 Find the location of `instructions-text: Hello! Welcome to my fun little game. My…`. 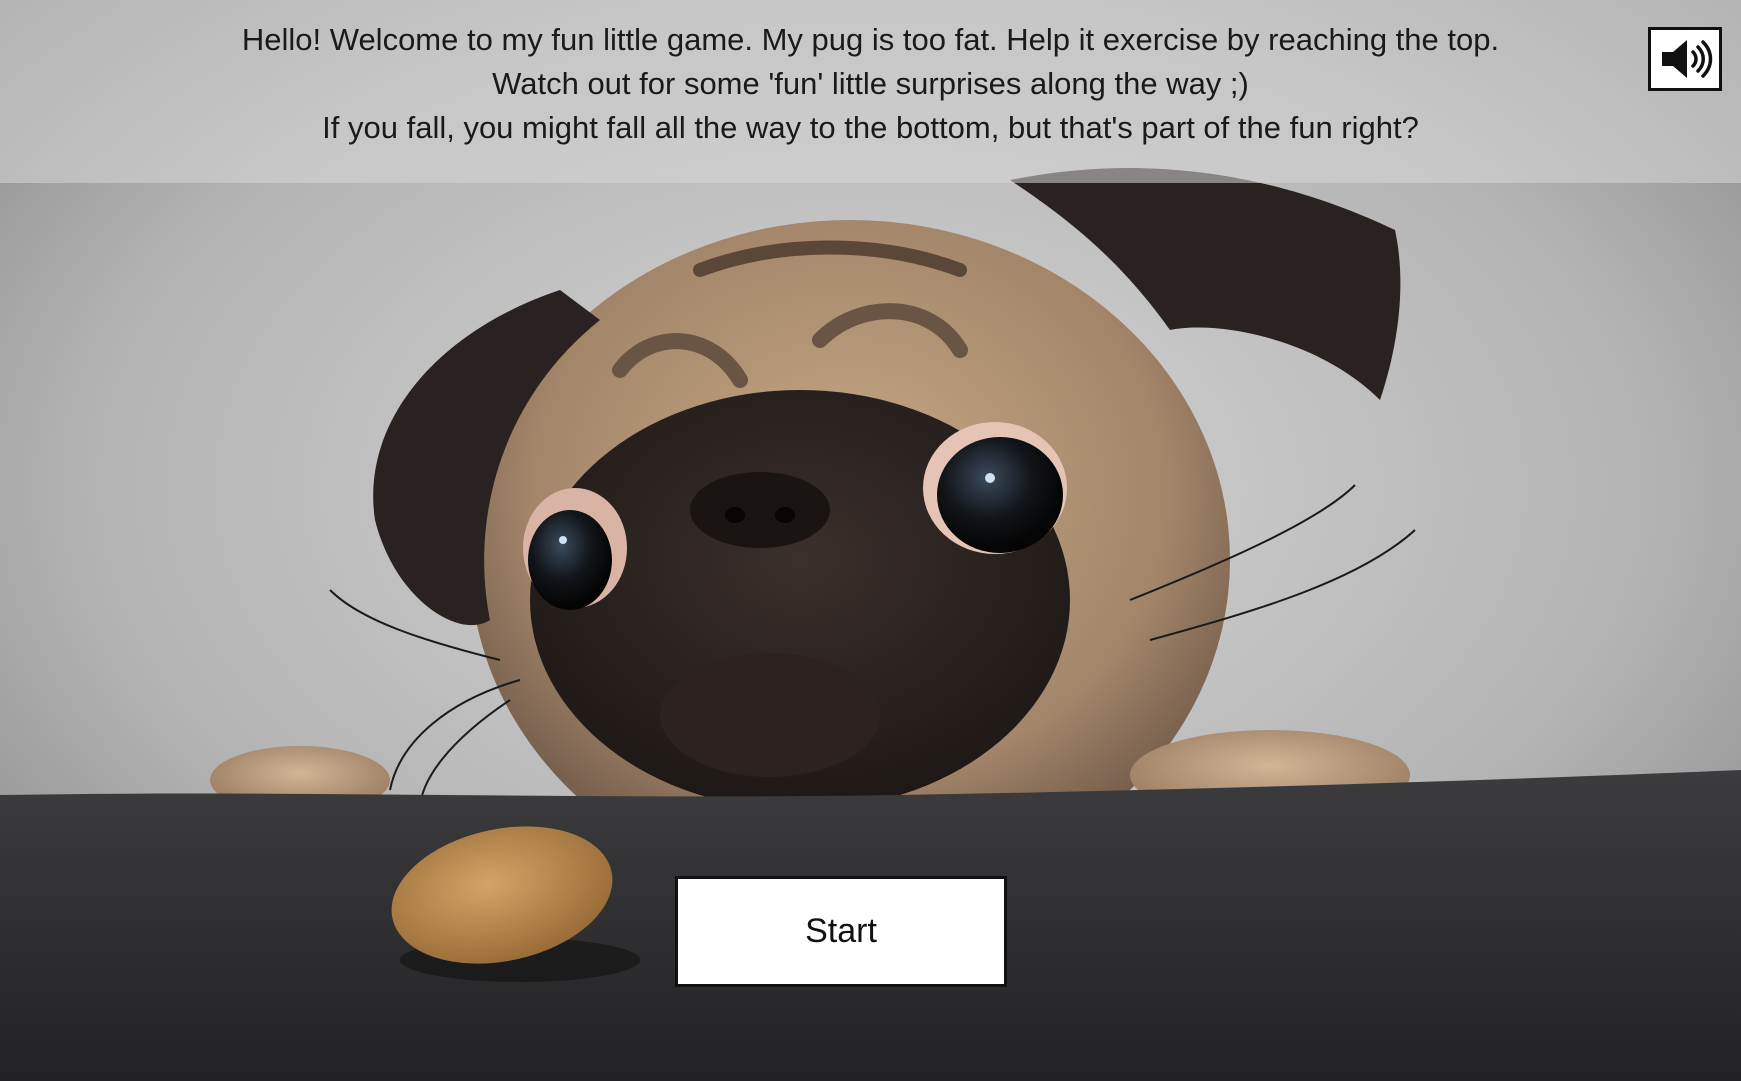

instructions-text: Hello! Welcome to my fun little game. My… is located at coordinates (870, 84).